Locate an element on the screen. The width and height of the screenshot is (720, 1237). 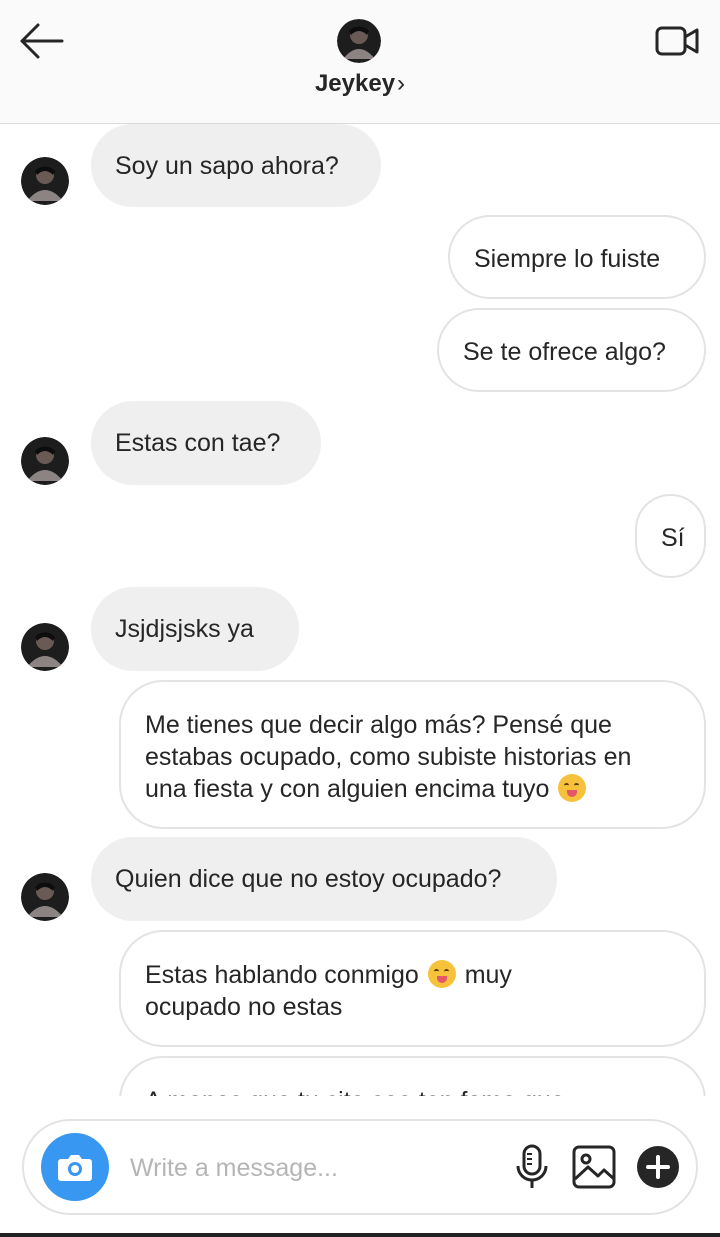
message-text: Sí is located at coordinates (673, 538).